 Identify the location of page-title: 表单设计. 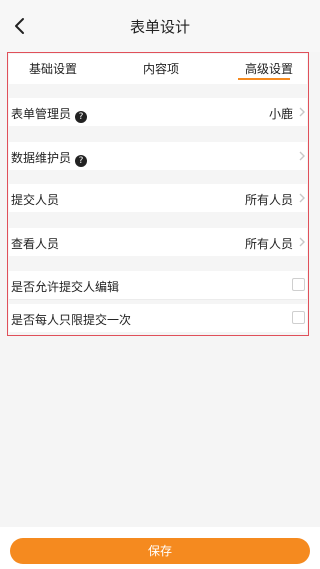
(159, 27).